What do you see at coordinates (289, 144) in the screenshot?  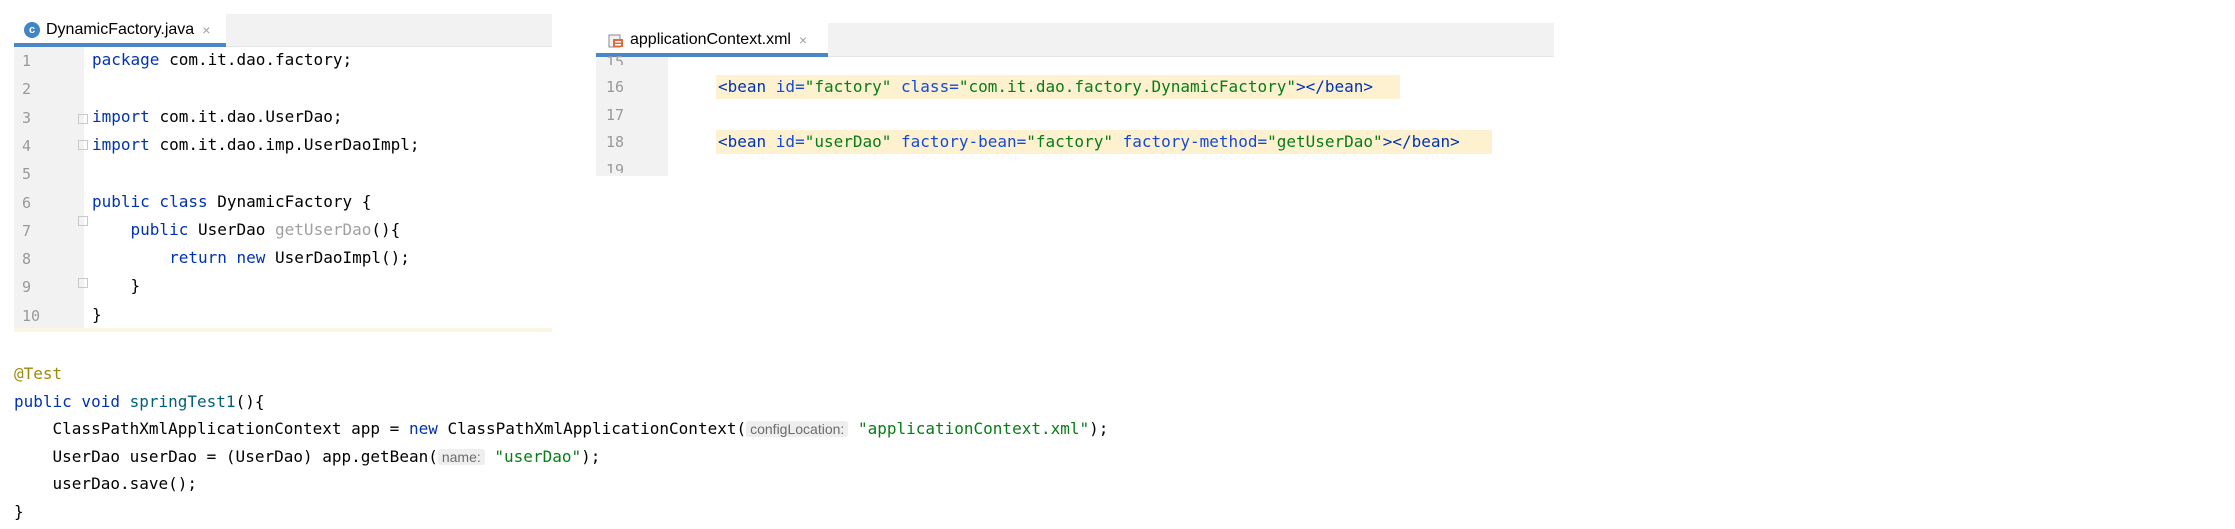 I see `code-token: com.it.dao.imp.UserDaoImpl;` at bounding box center [289, 144].